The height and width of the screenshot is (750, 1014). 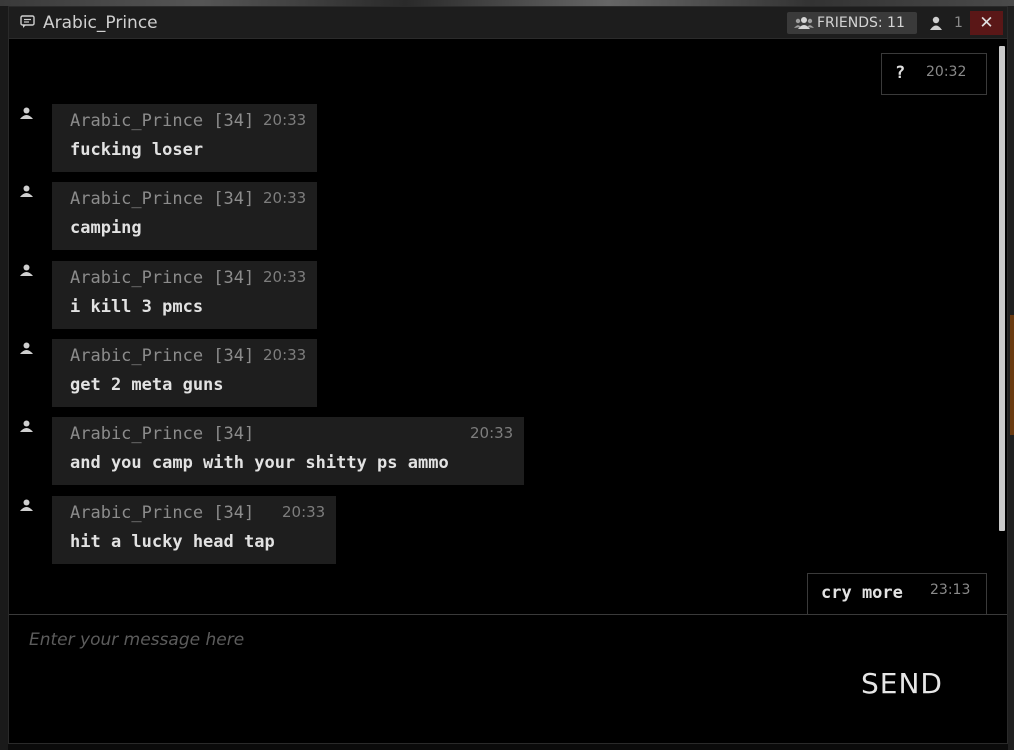 I want to click on friends-button: FRIENDS: 11, so click(x=852, y=23).